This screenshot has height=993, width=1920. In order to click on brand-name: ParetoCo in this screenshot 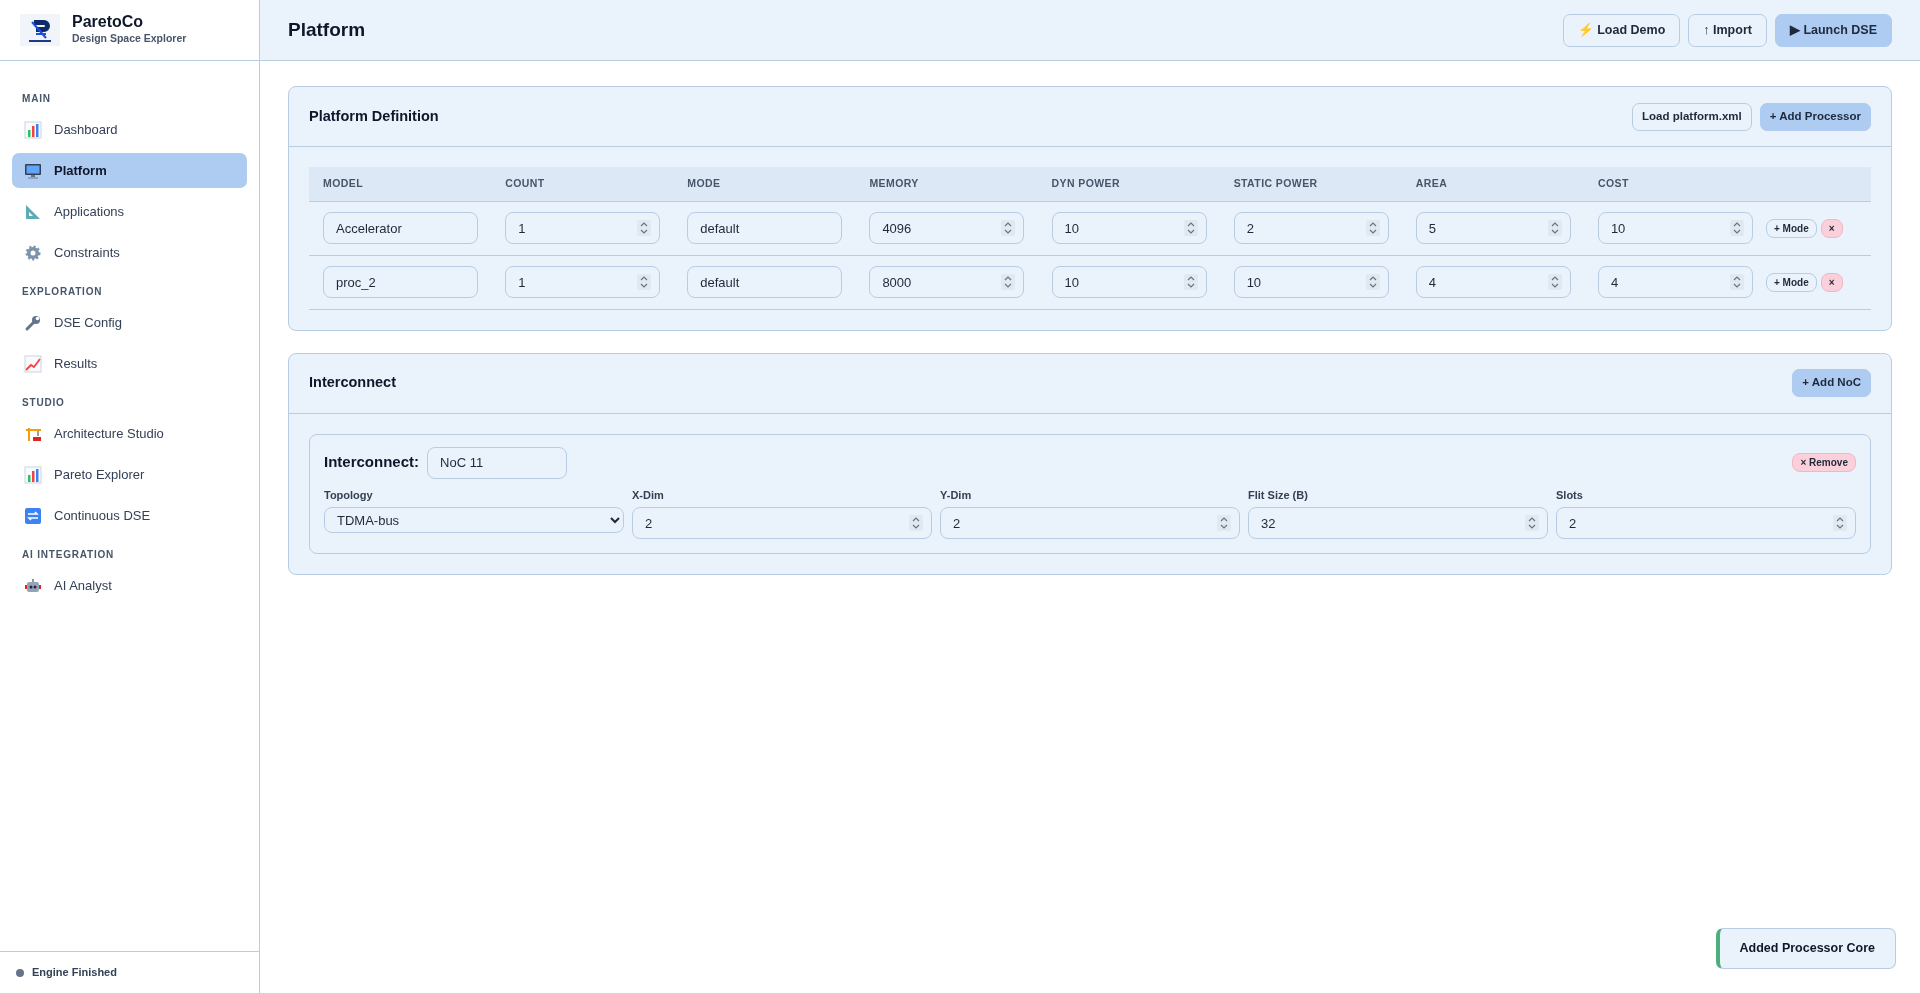, I will do `click(108, 22)`.